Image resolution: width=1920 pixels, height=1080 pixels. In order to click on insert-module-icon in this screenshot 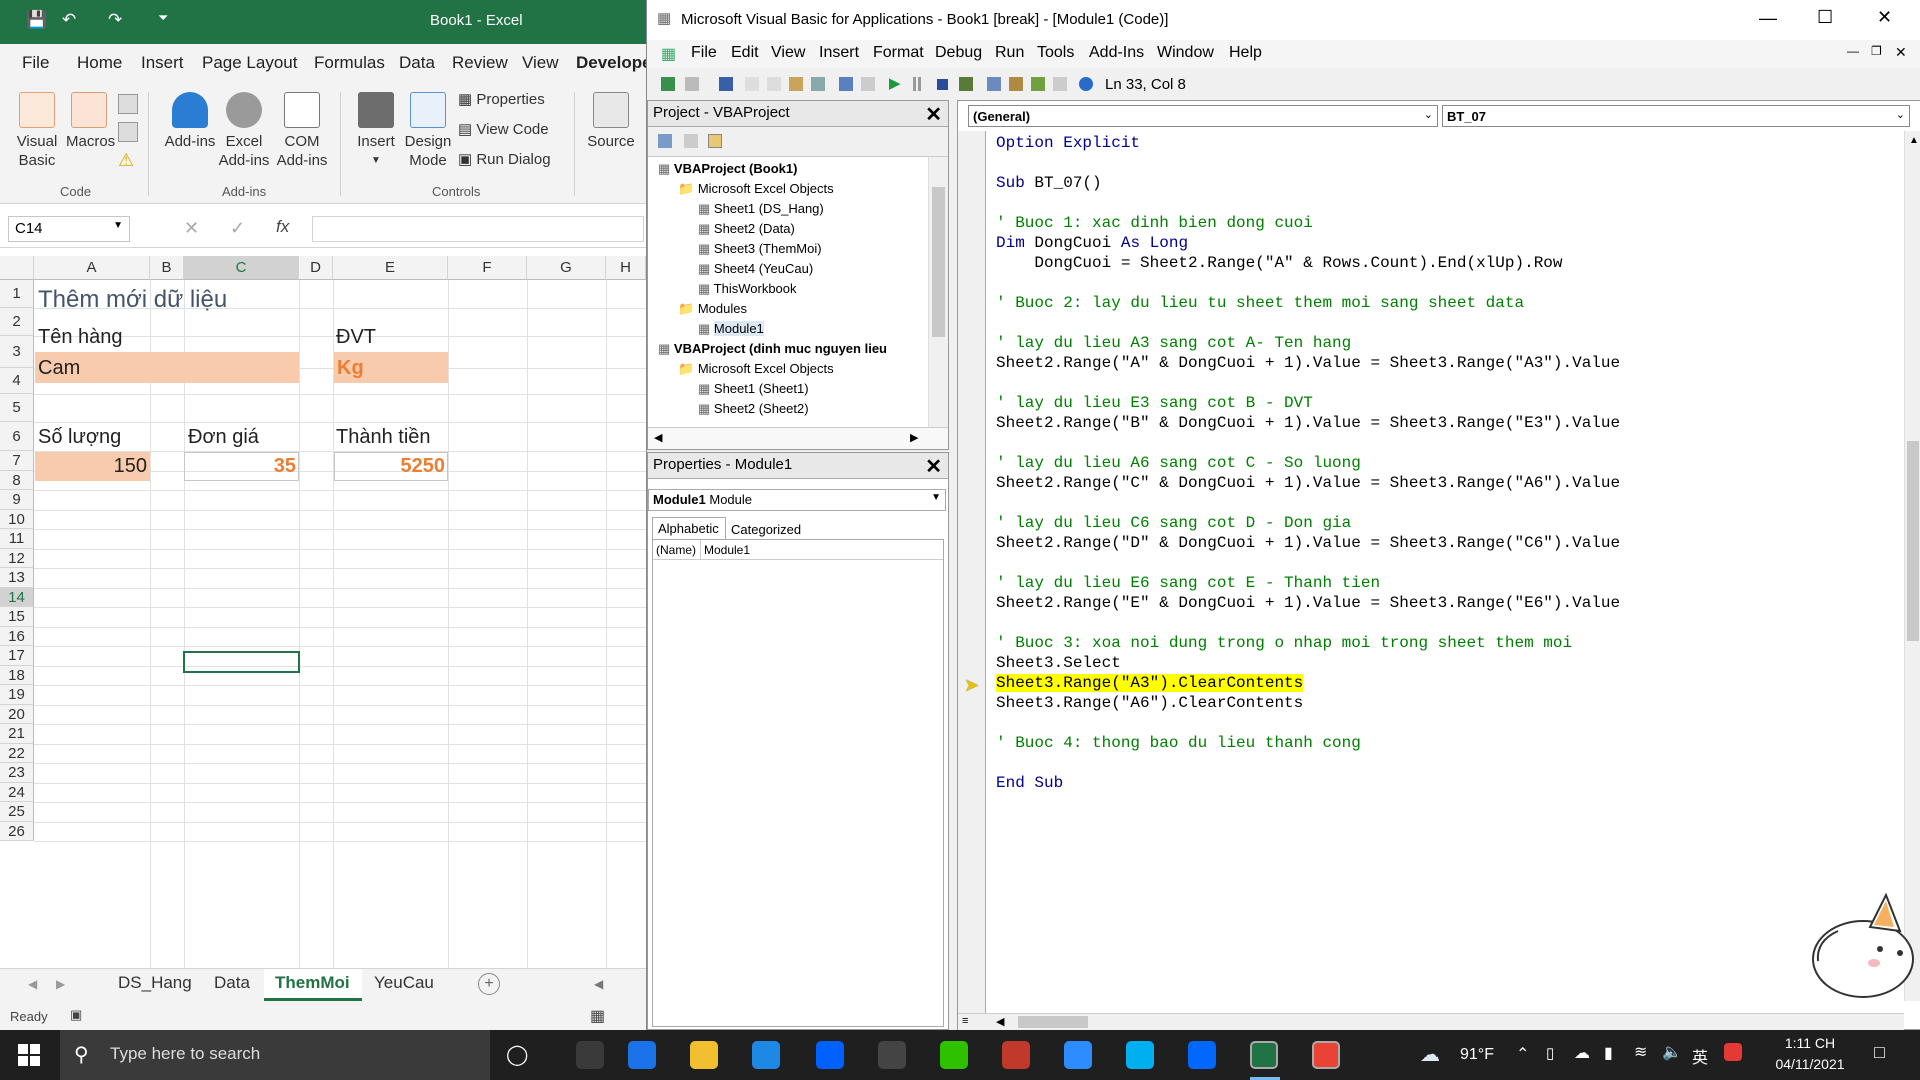, I will do `click(692, 84)`.